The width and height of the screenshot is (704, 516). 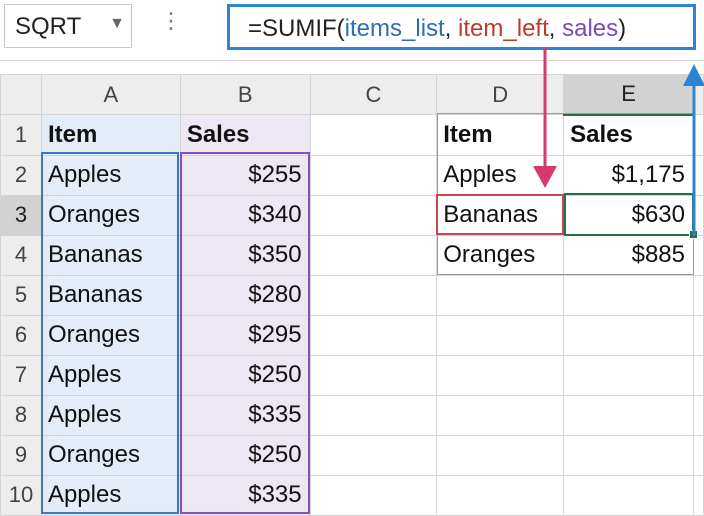 What do you see at coordinates (545, 177) in the screenshot?
I see `item-left-arrowhead-icon` at bounding box center [545, 177].